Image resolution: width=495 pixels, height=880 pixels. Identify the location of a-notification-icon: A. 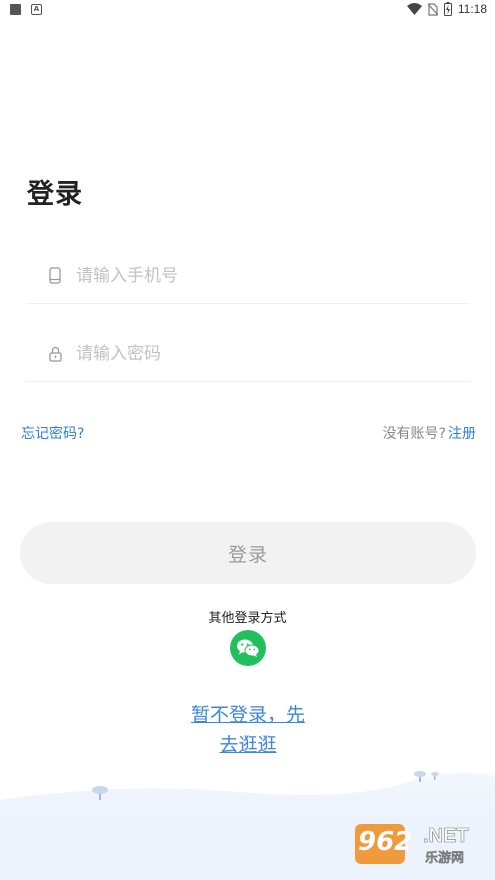
(36, 9).